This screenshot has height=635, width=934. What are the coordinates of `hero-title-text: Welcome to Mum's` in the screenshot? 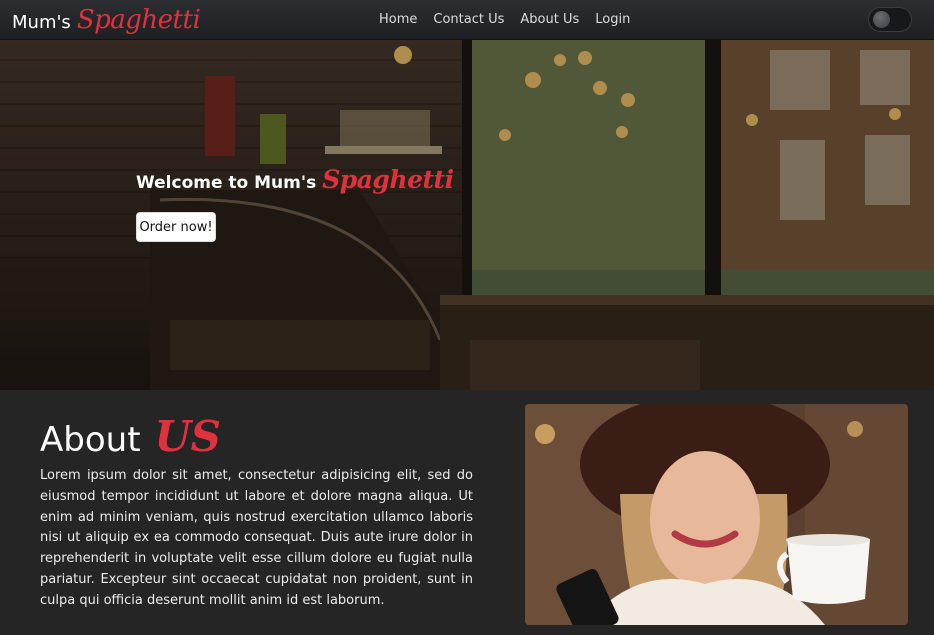 It's located at (226, 183).